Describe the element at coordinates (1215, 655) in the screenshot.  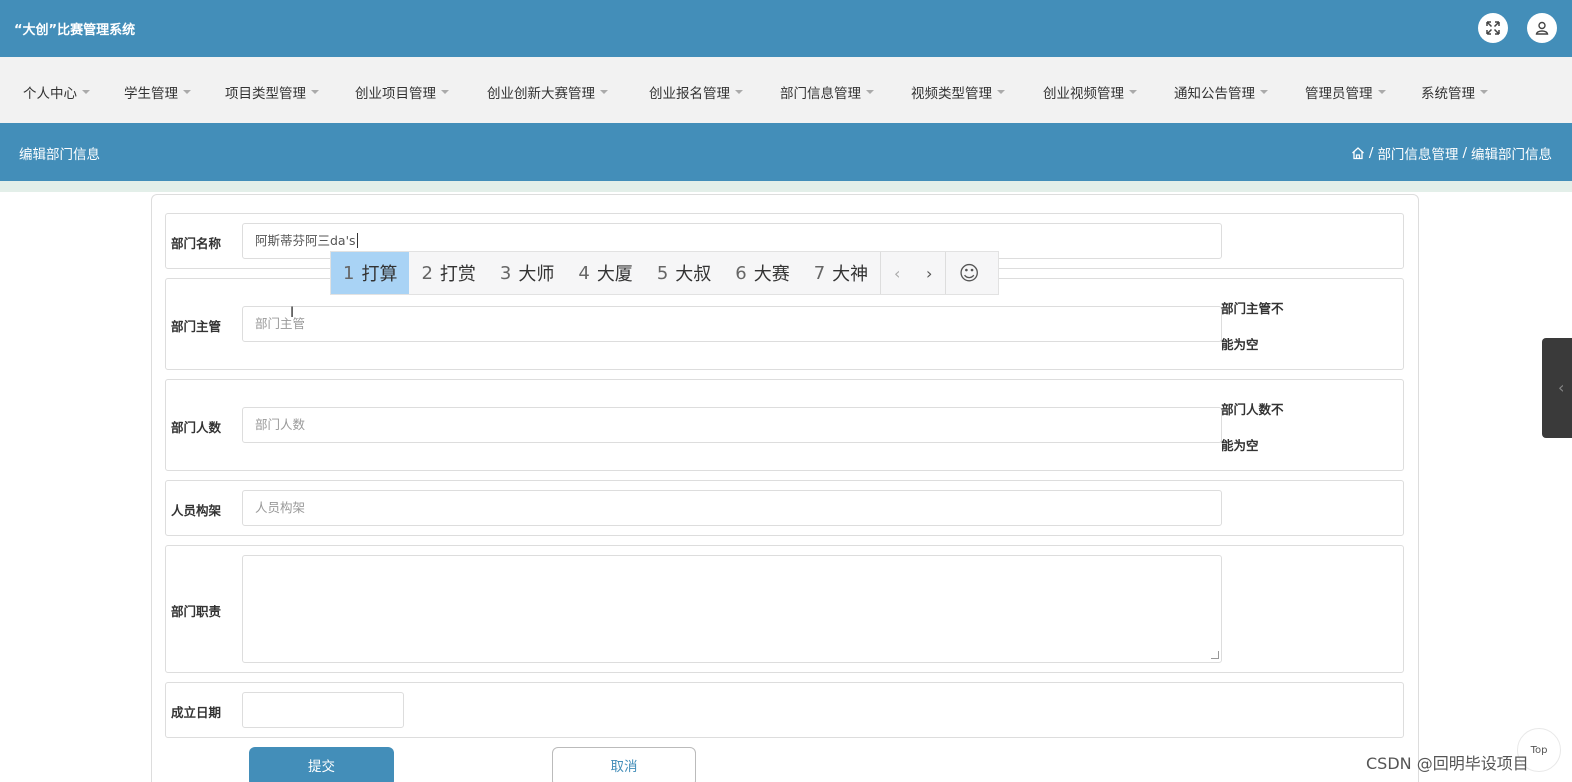
I see `resize-grip-icon` at that location.